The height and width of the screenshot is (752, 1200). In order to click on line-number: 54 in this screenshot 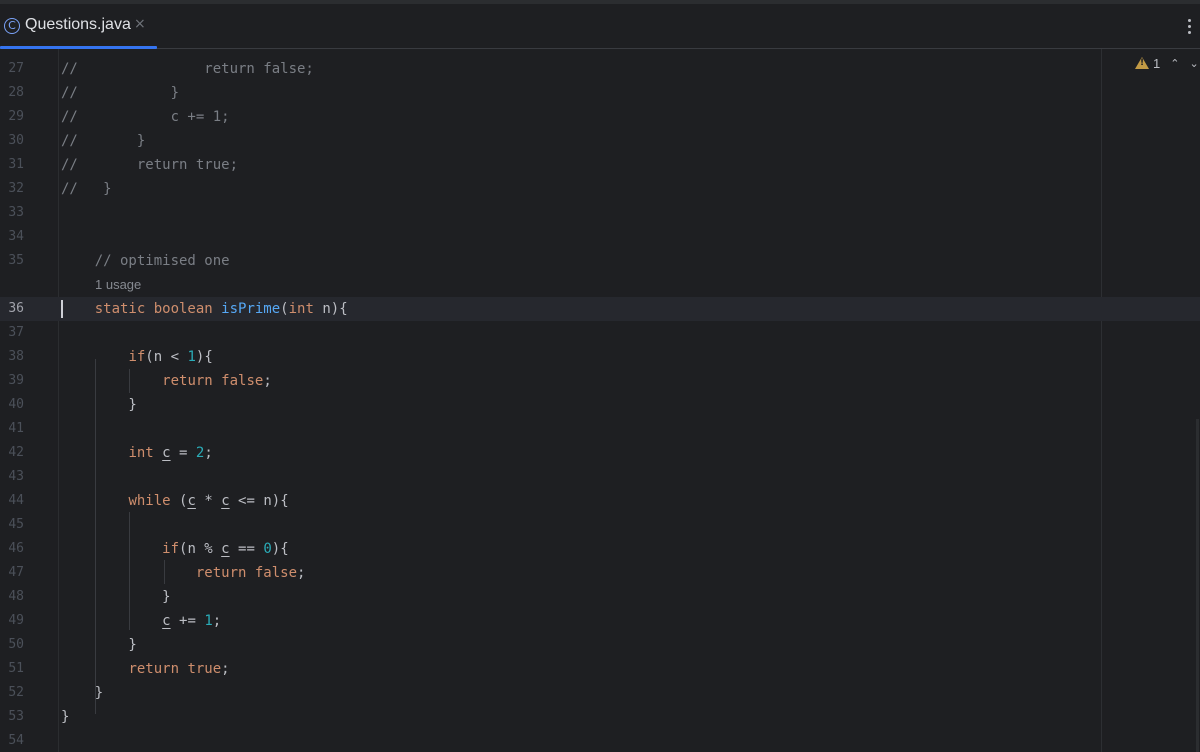, I will do `click(16, 740)`.